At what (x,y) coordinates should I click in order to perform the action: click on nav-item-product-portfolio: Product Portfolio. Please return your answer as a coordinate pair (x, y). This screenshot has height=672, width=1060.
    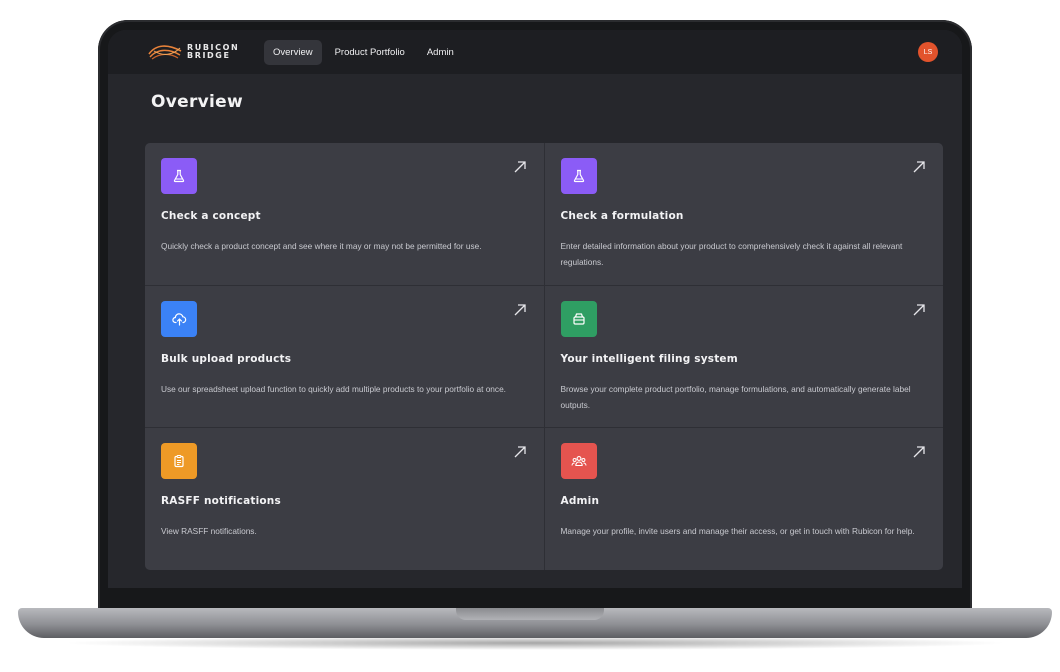
    Looking at the image, I should click on (370, 52).